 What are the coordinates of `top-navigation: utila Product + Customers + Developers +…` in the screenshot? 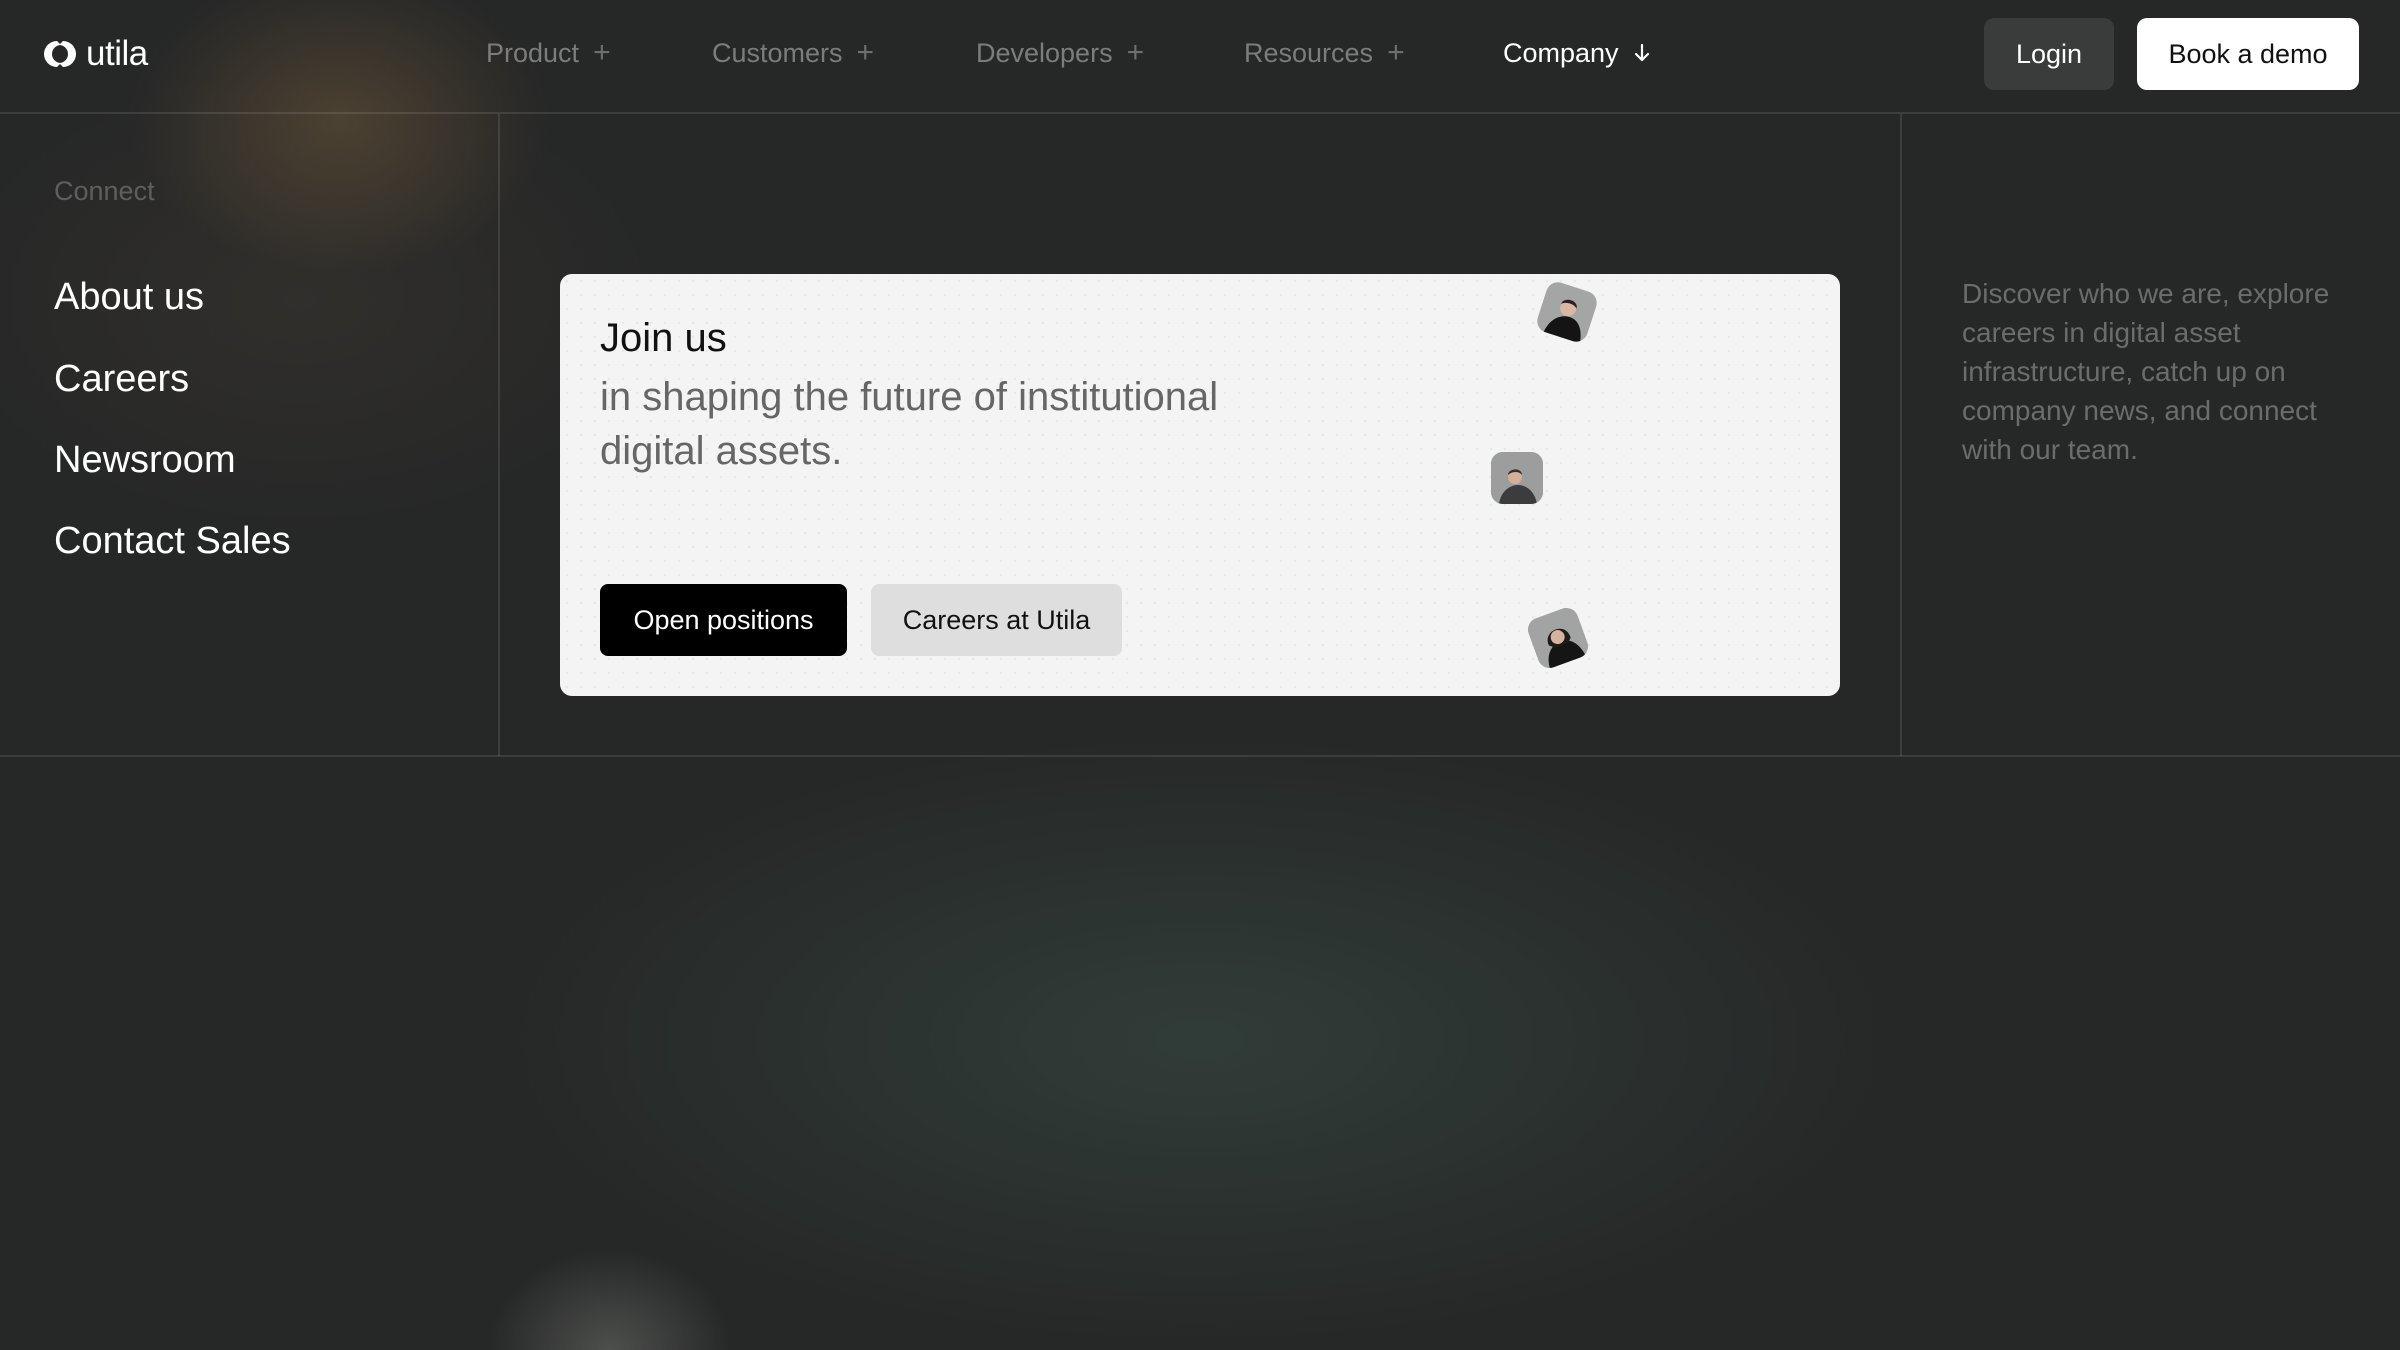 It's located at (1200, 57).